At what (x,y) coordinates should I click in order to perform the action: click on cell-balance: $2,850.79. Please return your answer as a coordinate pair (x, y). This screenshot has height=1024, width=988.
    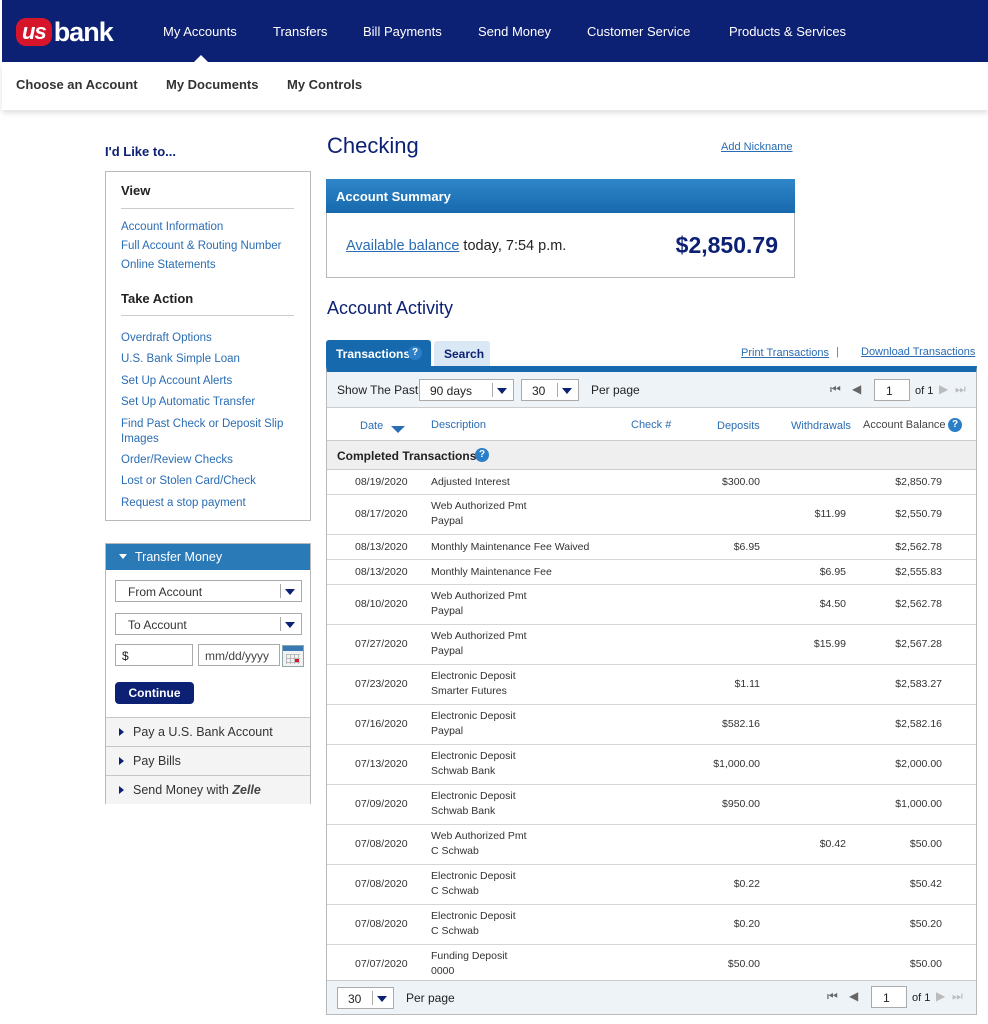
    Looking at the image, I should click on (918, 482).